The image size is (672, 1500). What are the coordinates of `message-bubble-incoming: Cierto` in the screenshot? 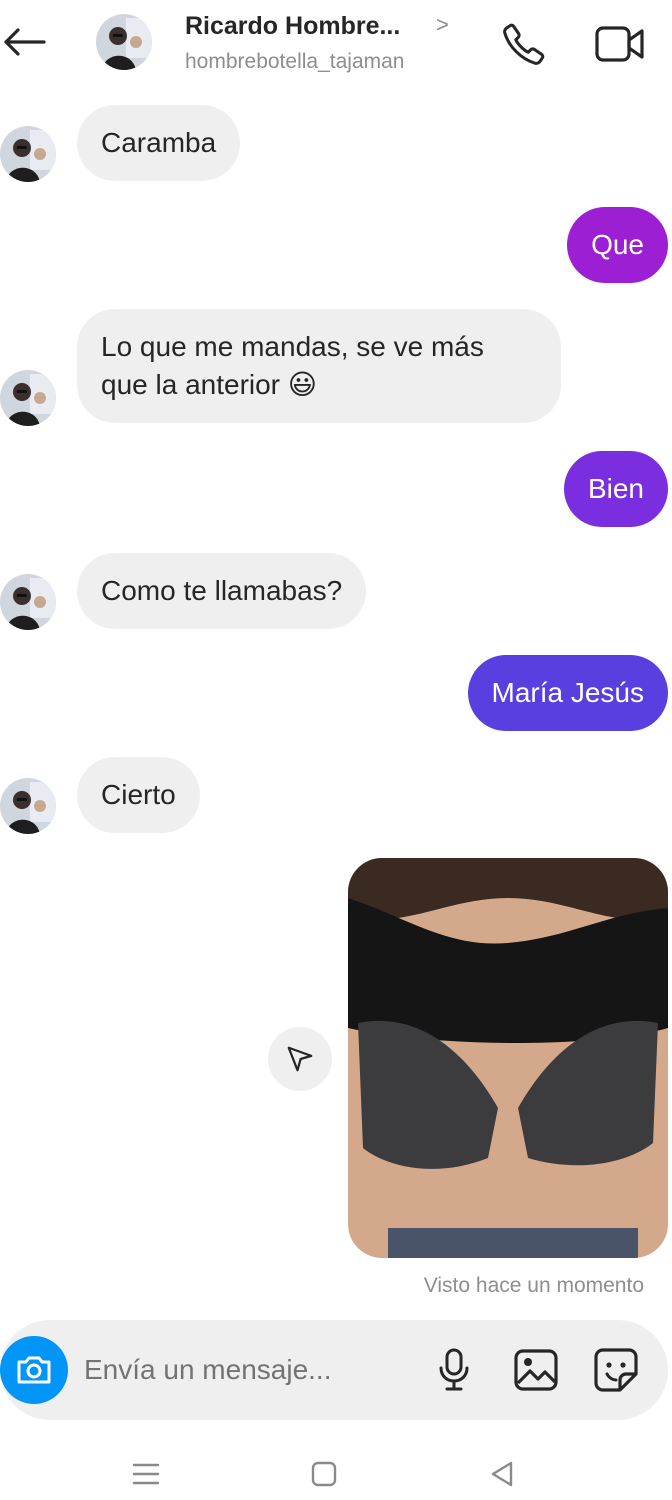 It's located at (138, 795).